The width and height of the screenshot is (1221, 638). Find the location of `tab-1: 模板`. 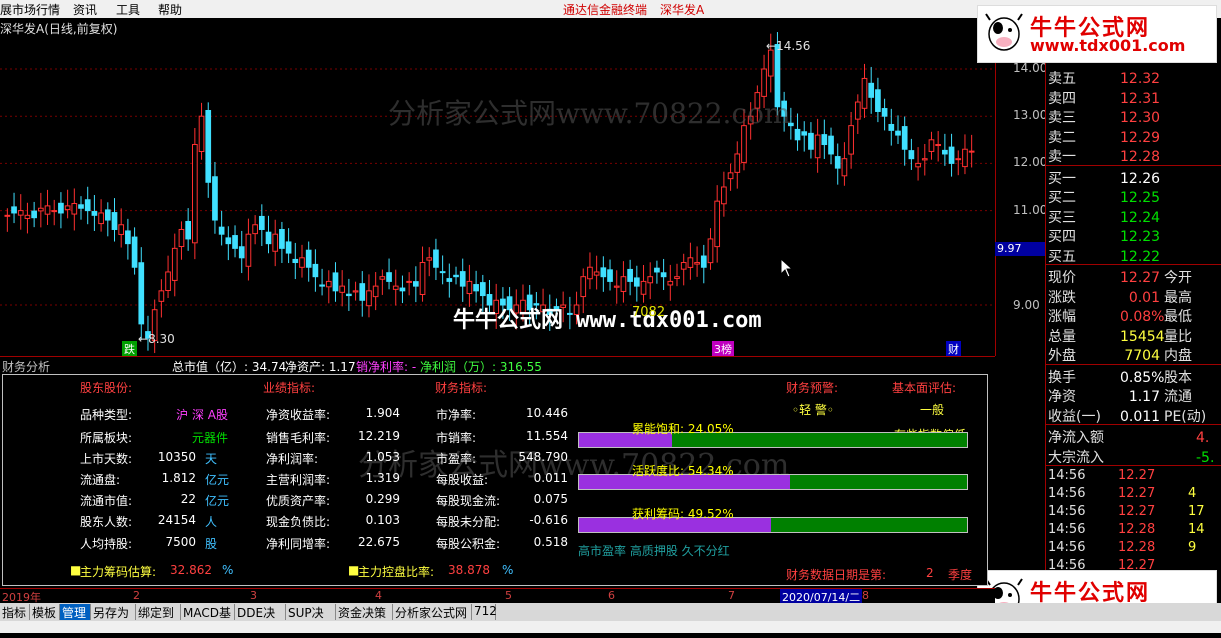

tab-1: 模板 is located at coordinates (45, 612).